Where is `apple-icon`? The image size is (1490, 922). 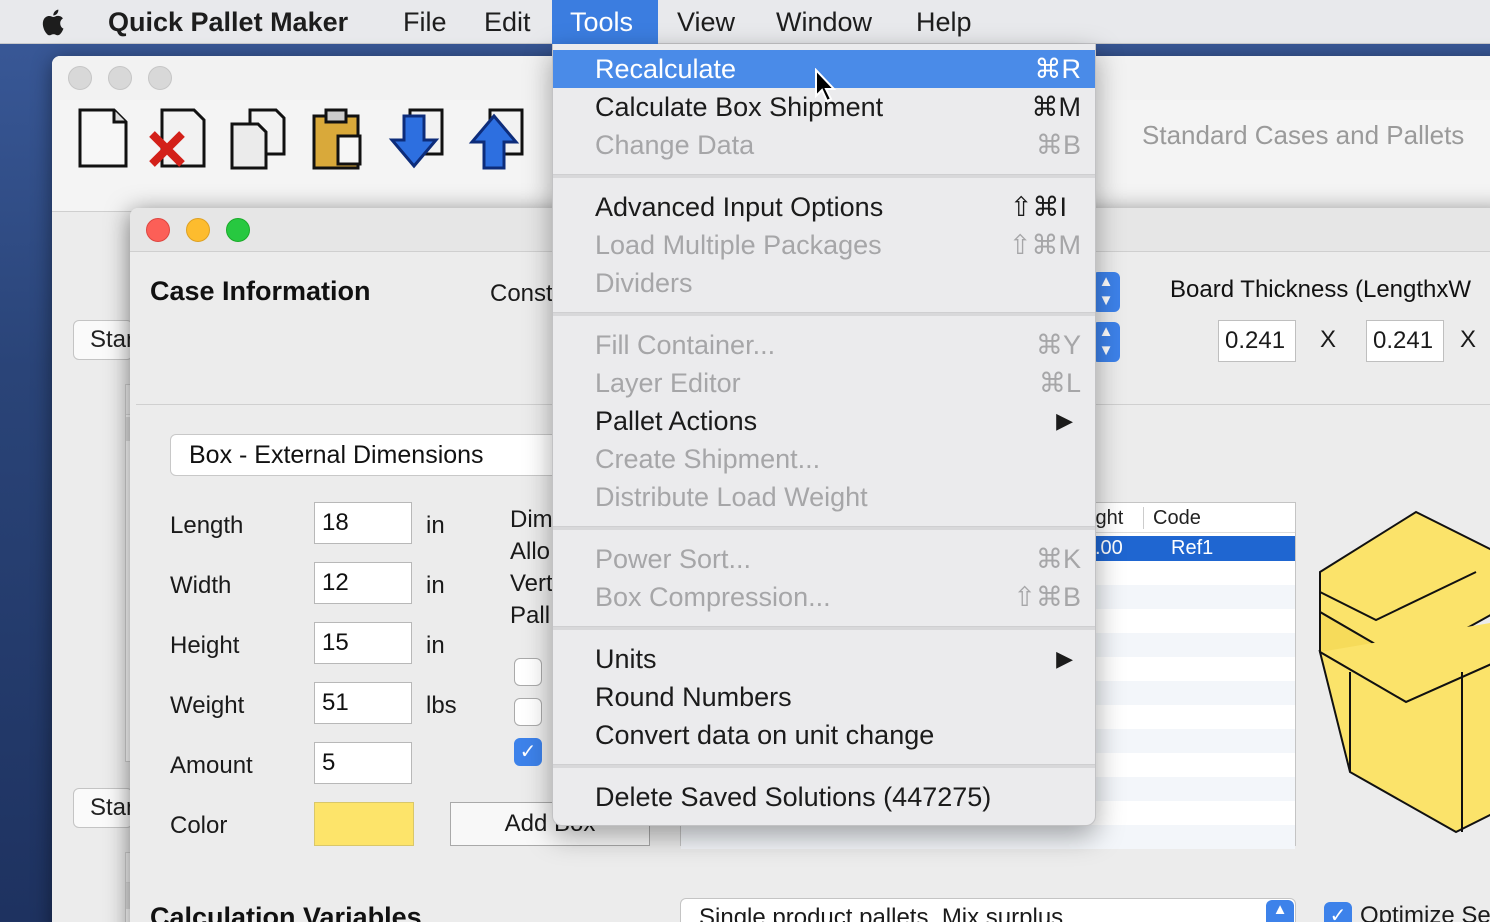 apple-icon is located at coordinates (55, 22).